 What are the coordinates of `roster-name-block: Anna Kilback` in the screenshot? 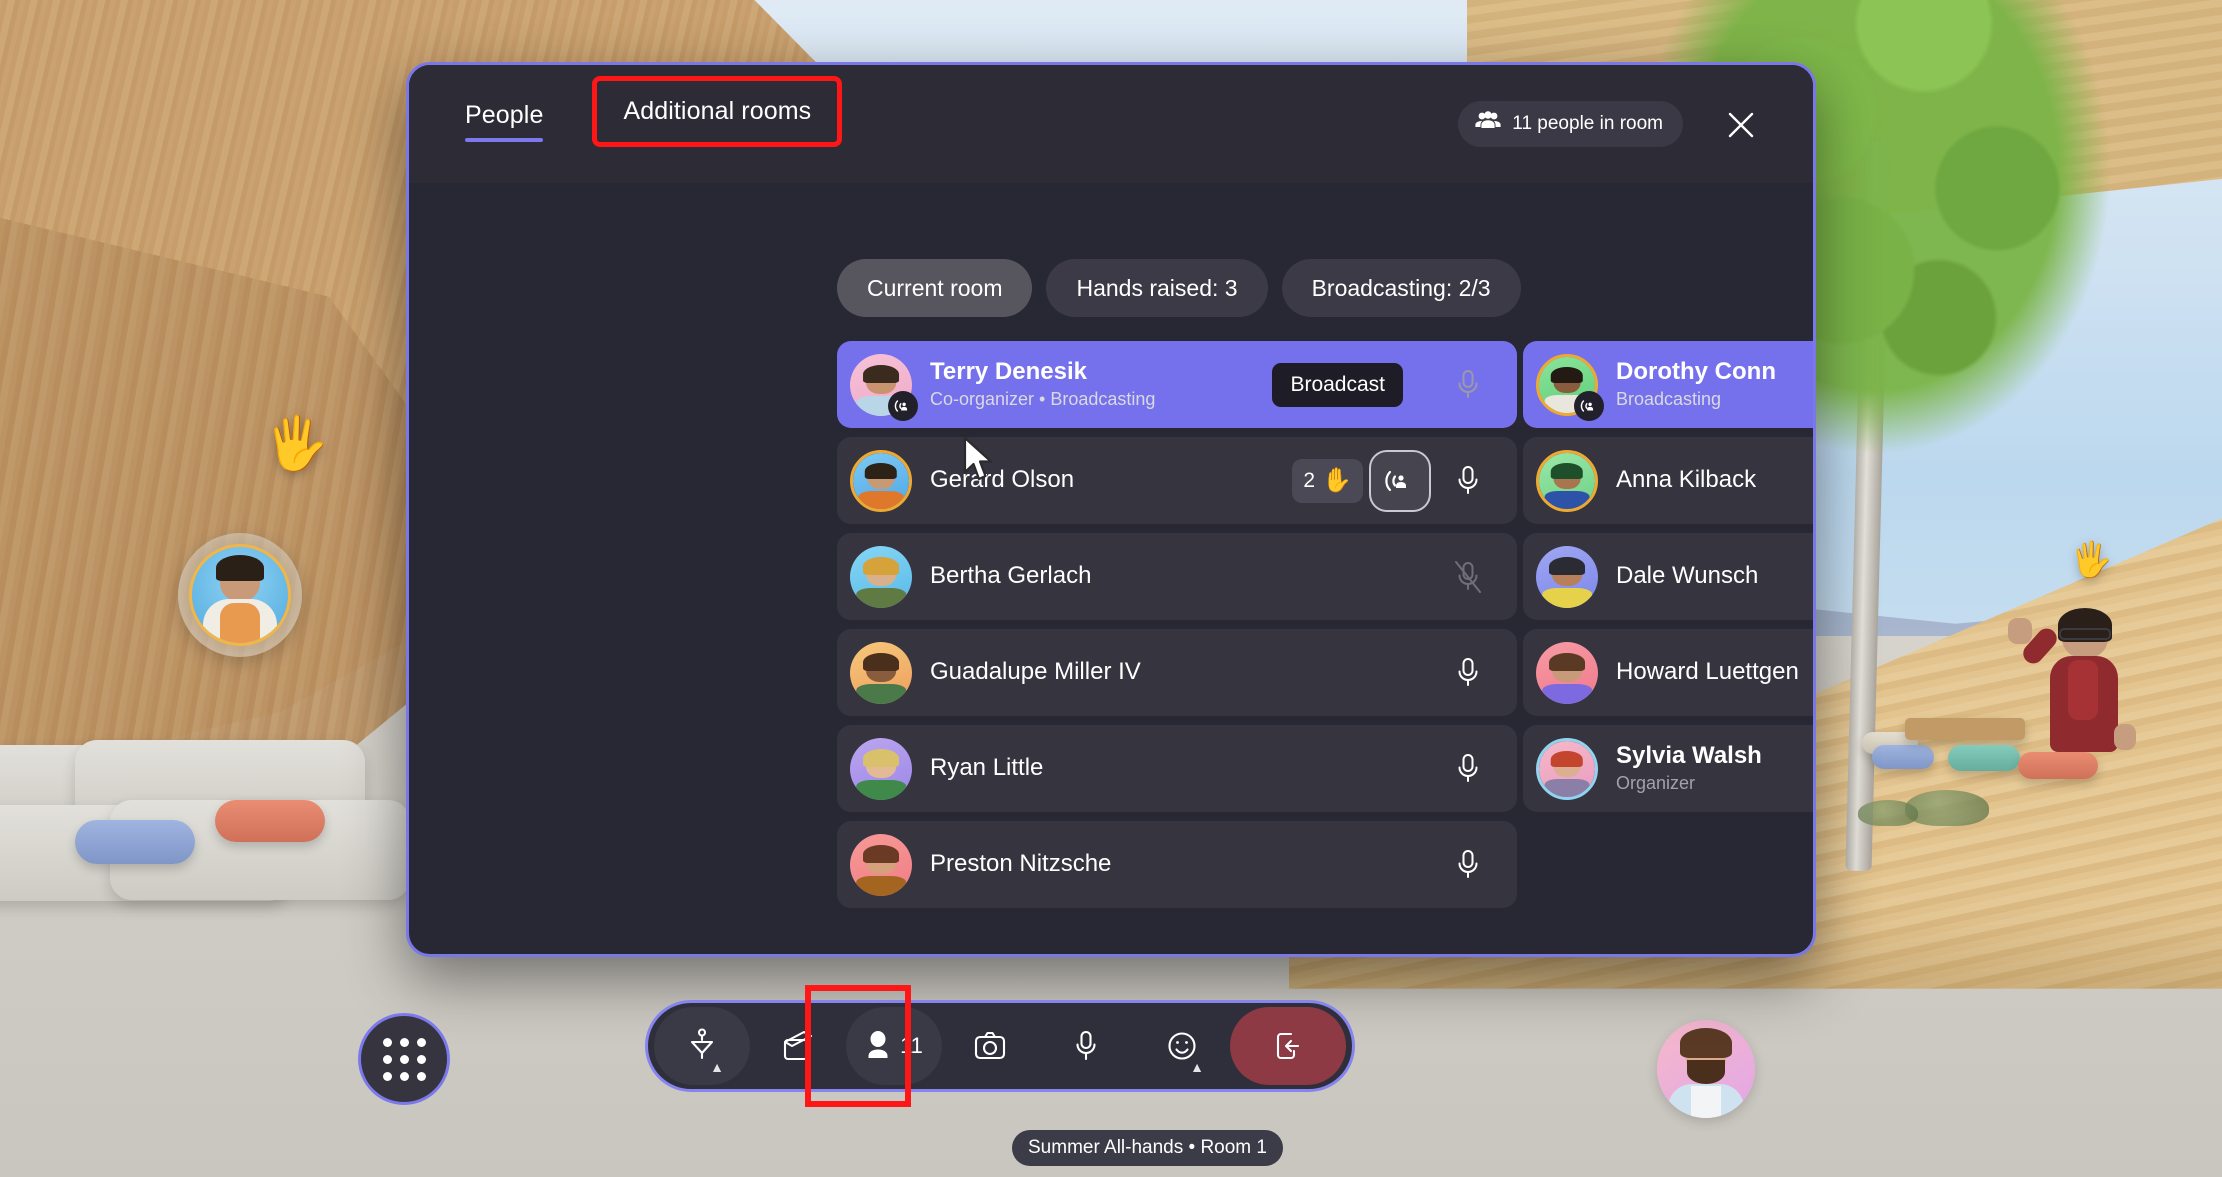 It's located at (1714, 480).